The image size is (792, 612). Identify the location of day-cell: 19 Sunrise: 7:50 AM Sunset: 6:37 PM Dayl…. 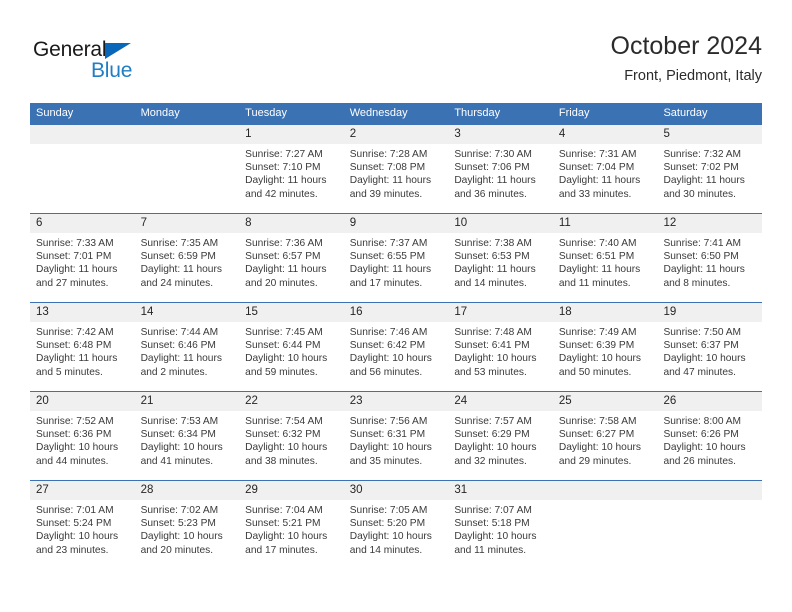
(710, 347).